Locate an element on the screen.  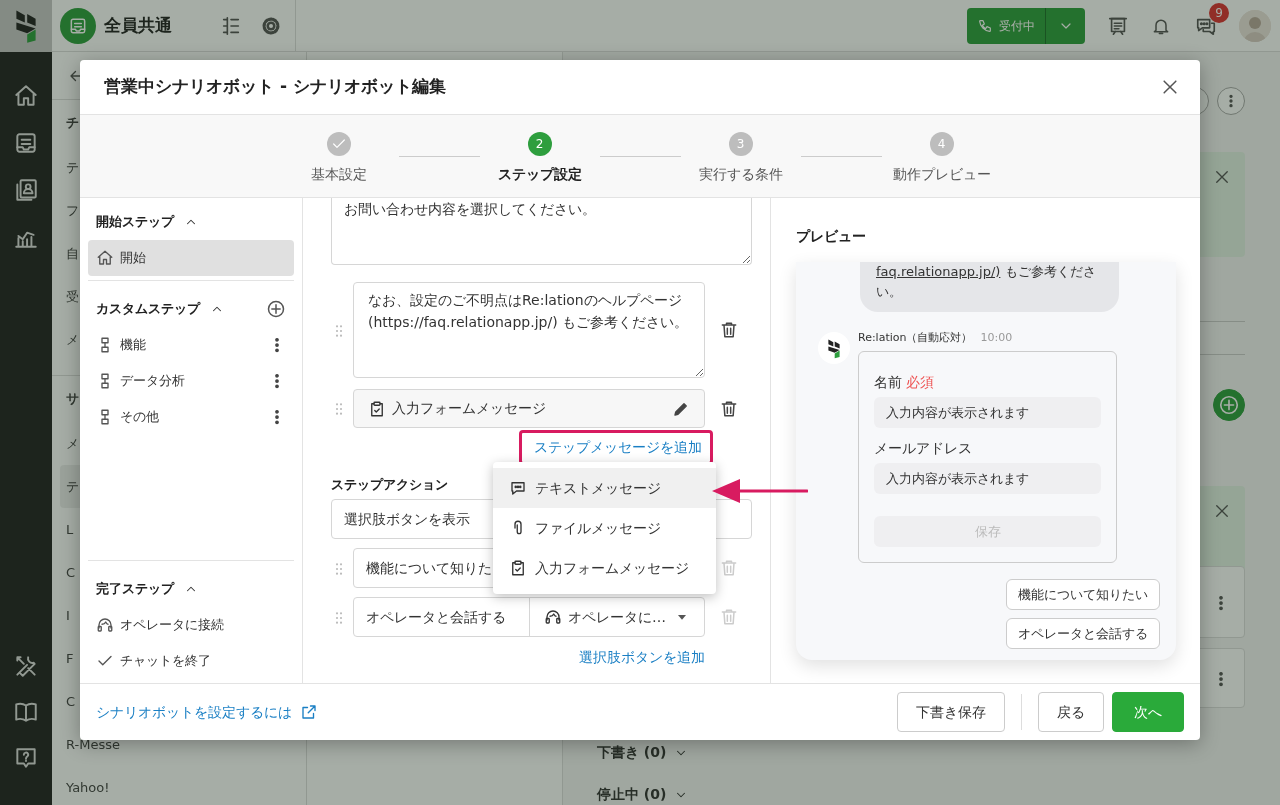
external-link-icon is located at coordinates (309, 712).